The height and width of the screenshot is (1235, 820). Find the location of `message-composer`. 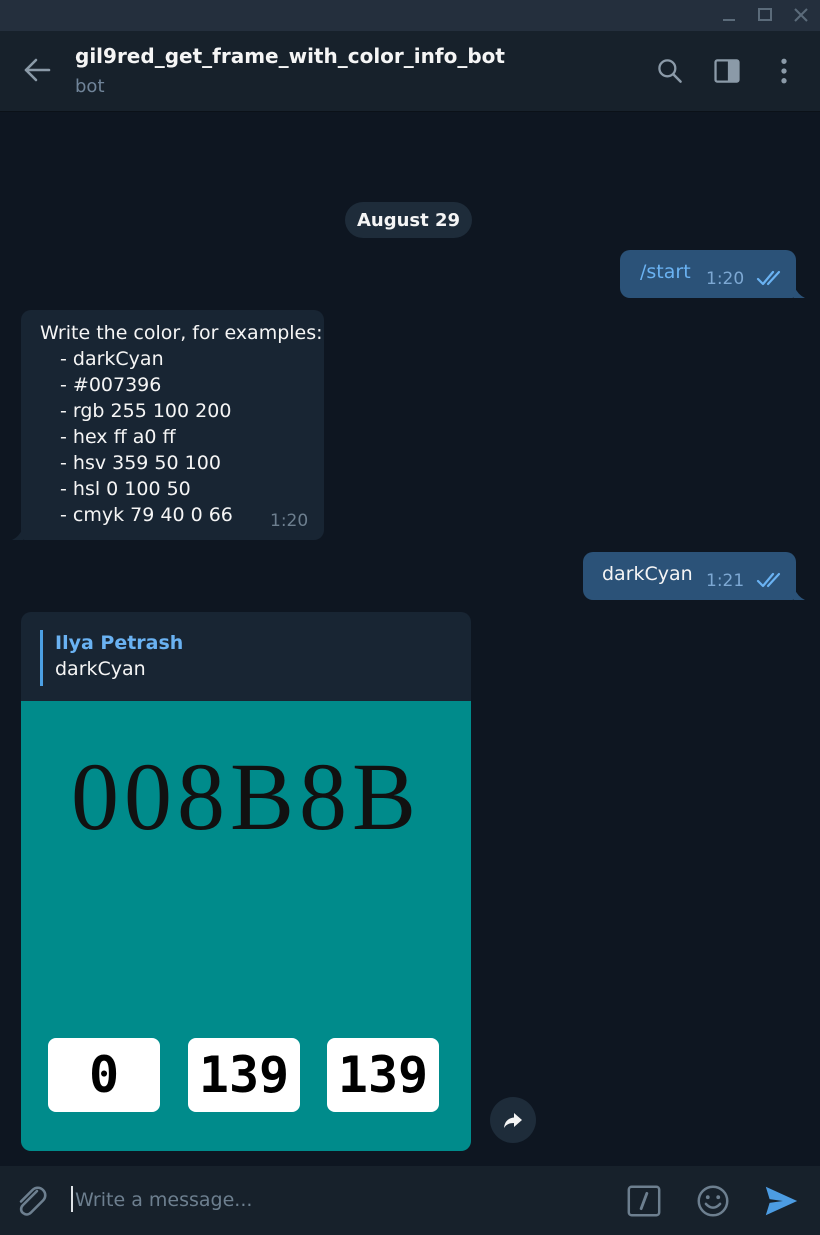

message-composer is located at coordinates (410, 1200).